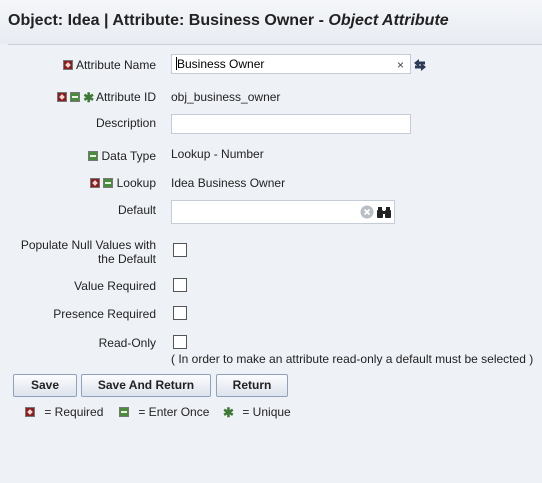  I want to click on page-title-italic: Object Attribute, so click(388, 20).